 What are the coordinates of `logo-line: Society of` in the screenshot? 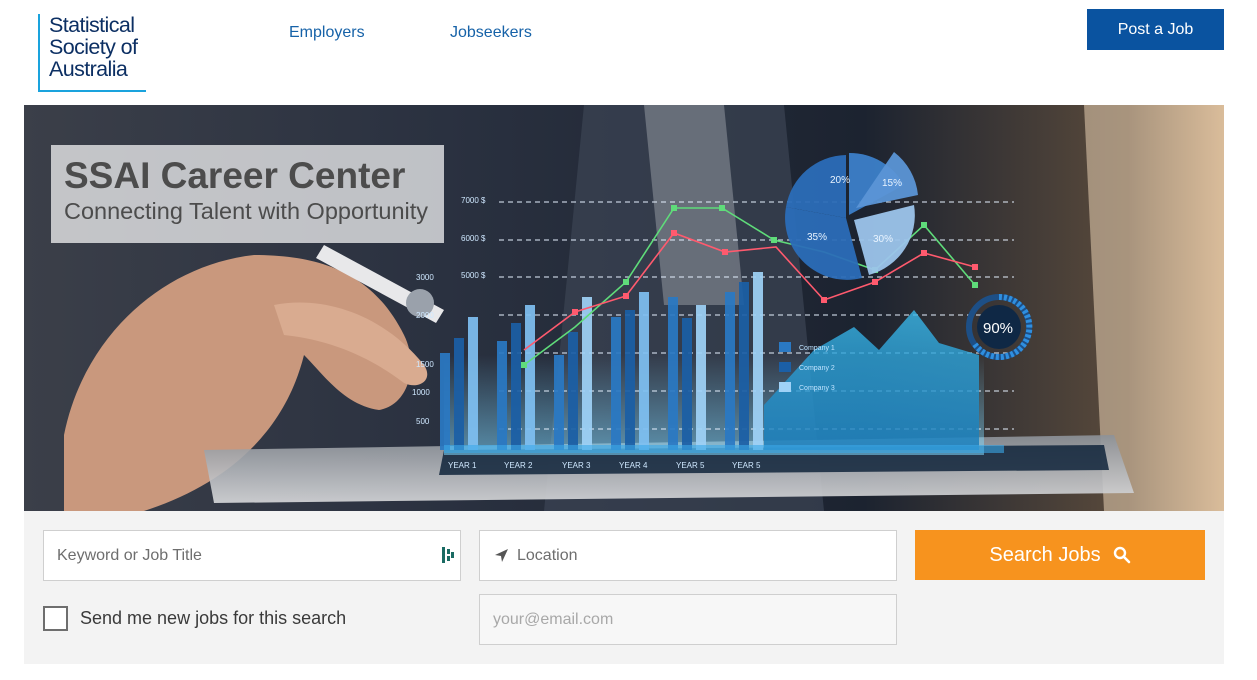 It's located at (93, 47).